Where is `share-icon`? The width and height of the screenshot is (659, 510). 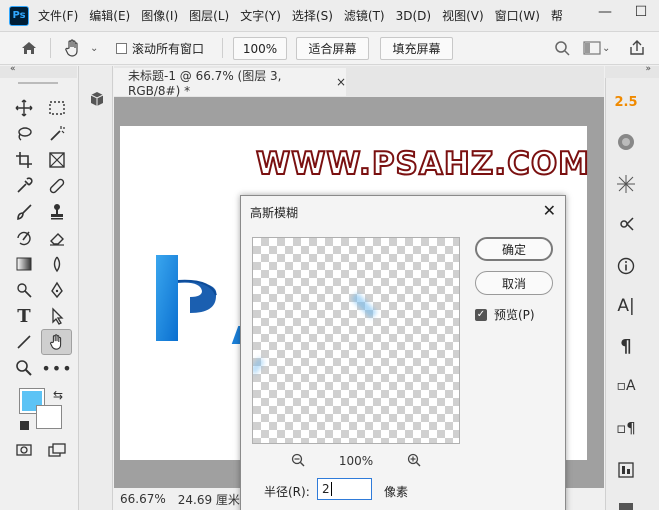 share-icon is located at coordinates (637, 48).